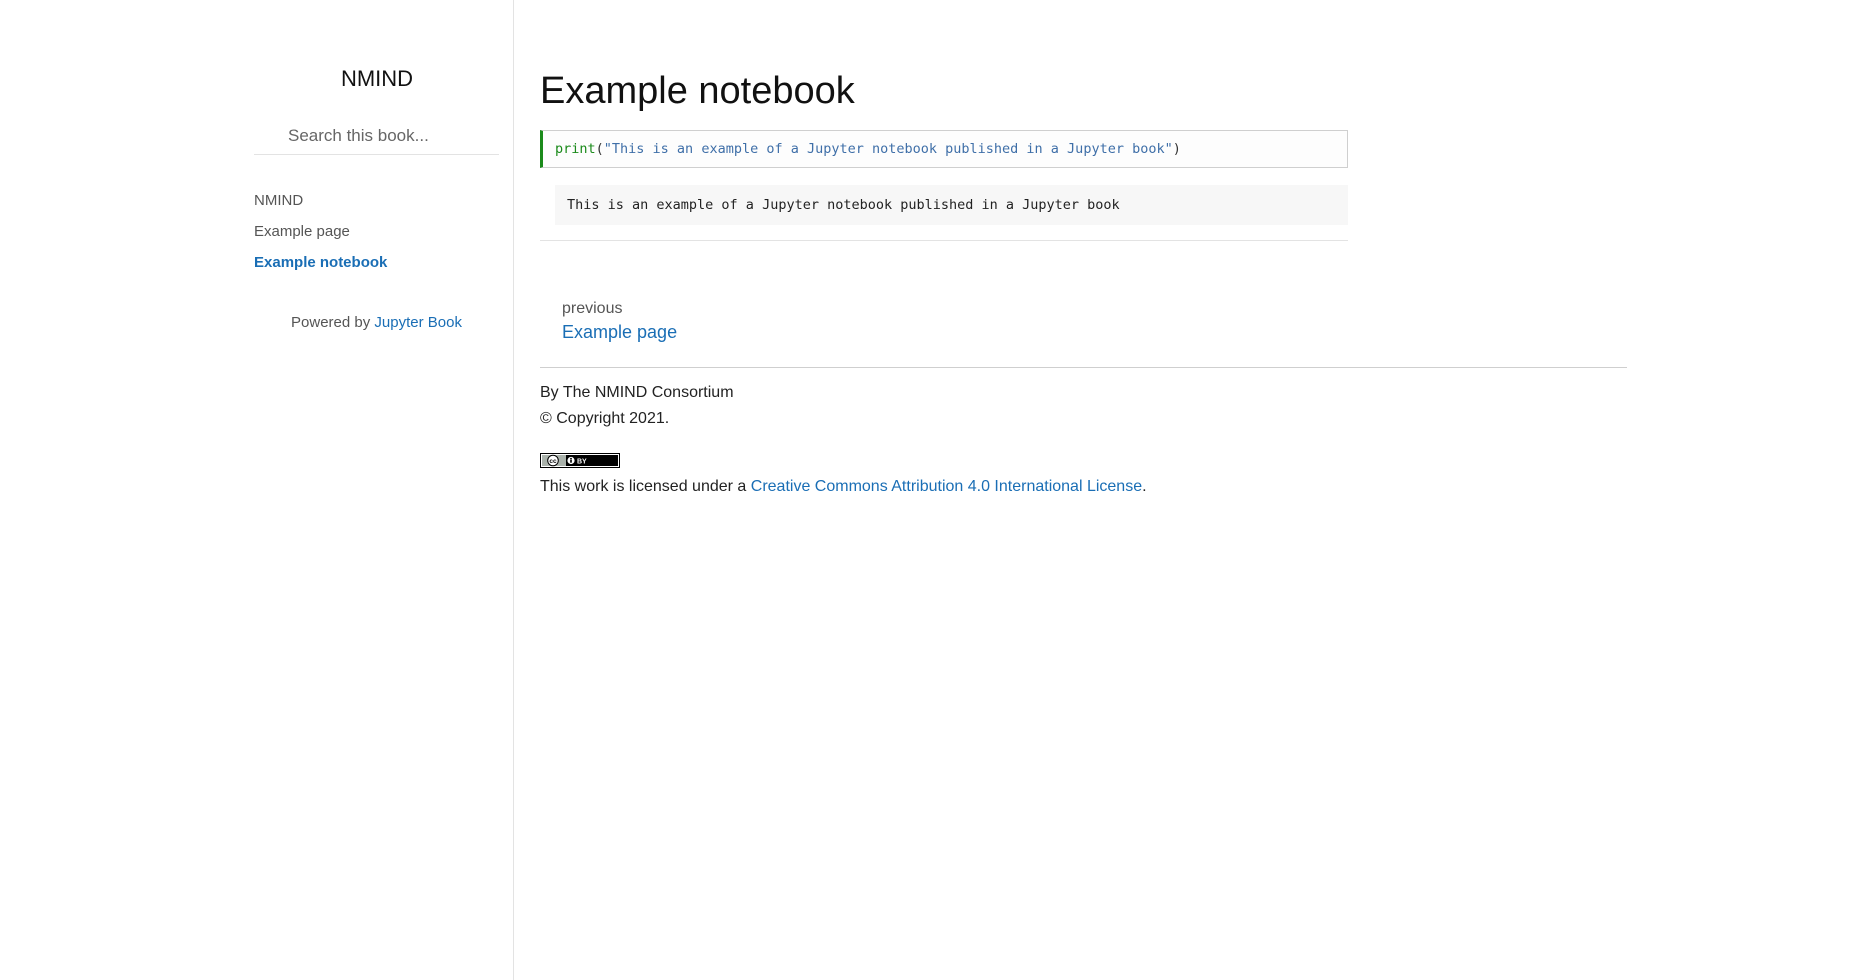  What do you see at coordinates (390, 136) in the screenshot?
I see `search-input` at bounding box center [390, 136].